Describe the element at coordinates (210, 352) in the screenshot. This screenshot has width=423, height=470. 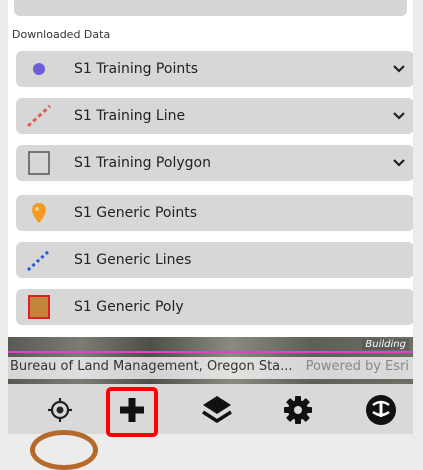
I see `map-boundary-line` at that location.